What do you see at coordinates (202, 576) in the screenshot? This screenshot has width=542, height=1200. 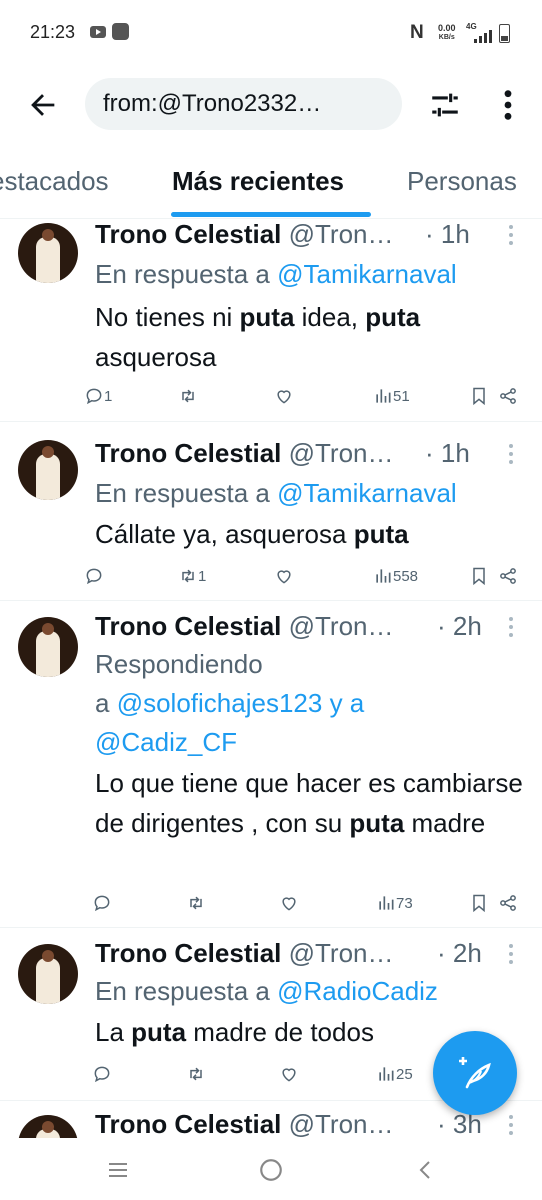 I see `retweet-count: 1` at bounding box center [202, 576].